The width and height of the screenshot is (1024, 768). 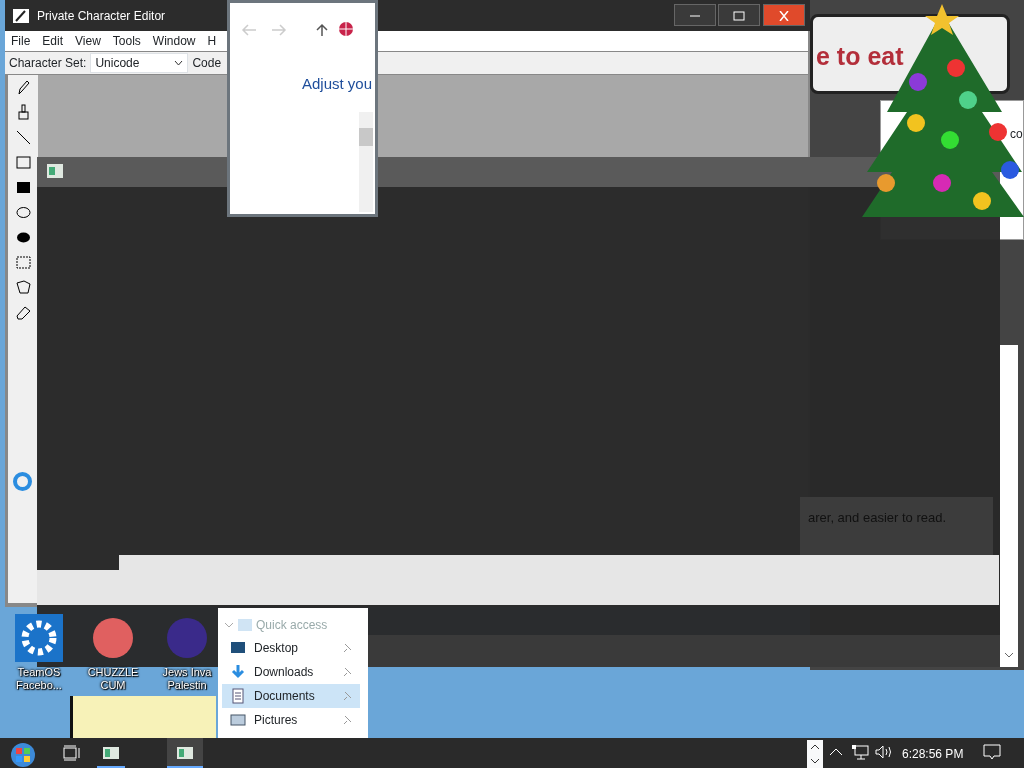 What do you see at coordinates (860, 56) in the screenshot?
I see `banner-text: e to eat` at bounding box center [860, 56].